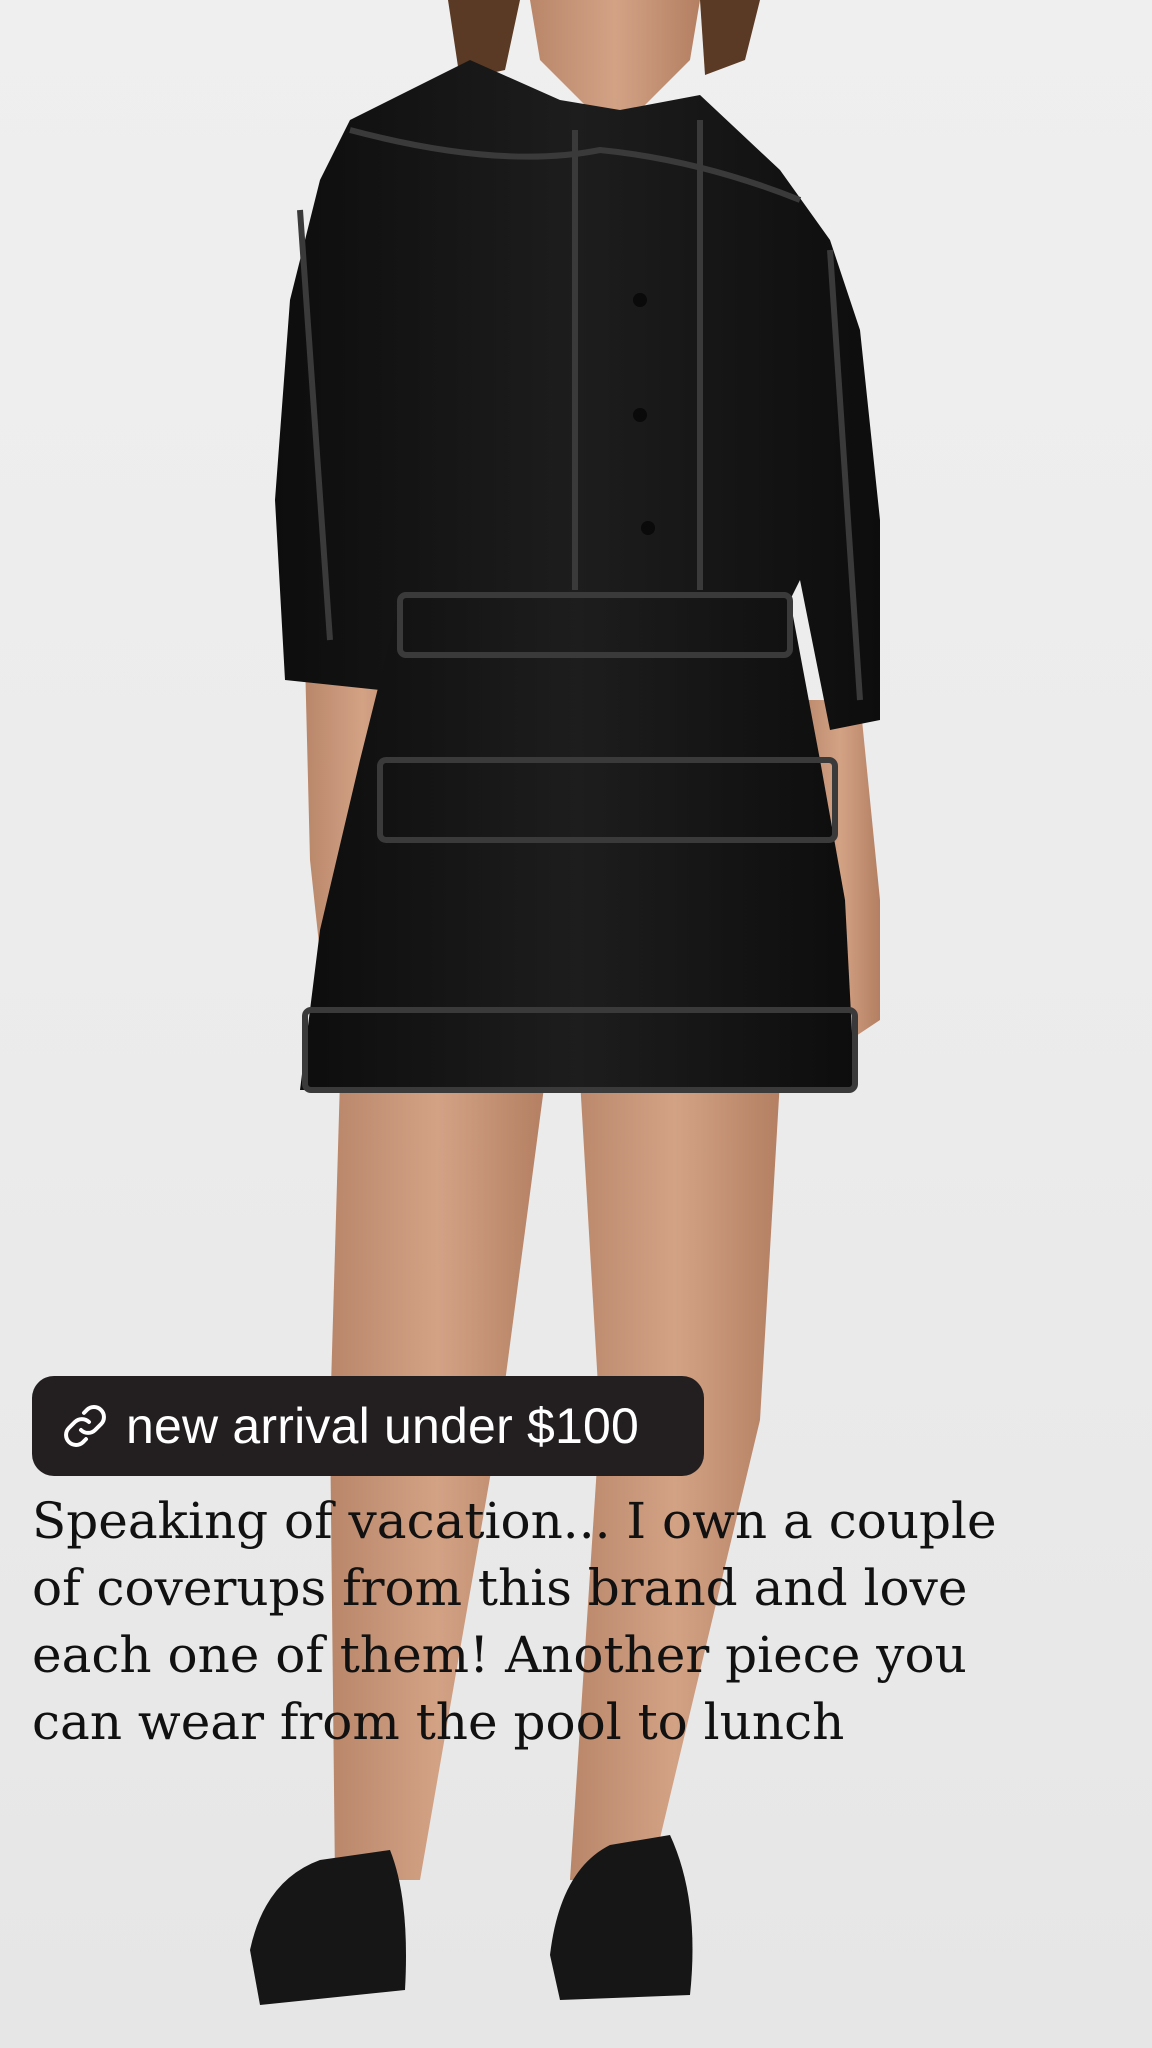 The height and width of the screenshot is (2048, 1152). Describe the element at coordinates (85, 1426) in the screenshot. I see `link-icon` at that location.